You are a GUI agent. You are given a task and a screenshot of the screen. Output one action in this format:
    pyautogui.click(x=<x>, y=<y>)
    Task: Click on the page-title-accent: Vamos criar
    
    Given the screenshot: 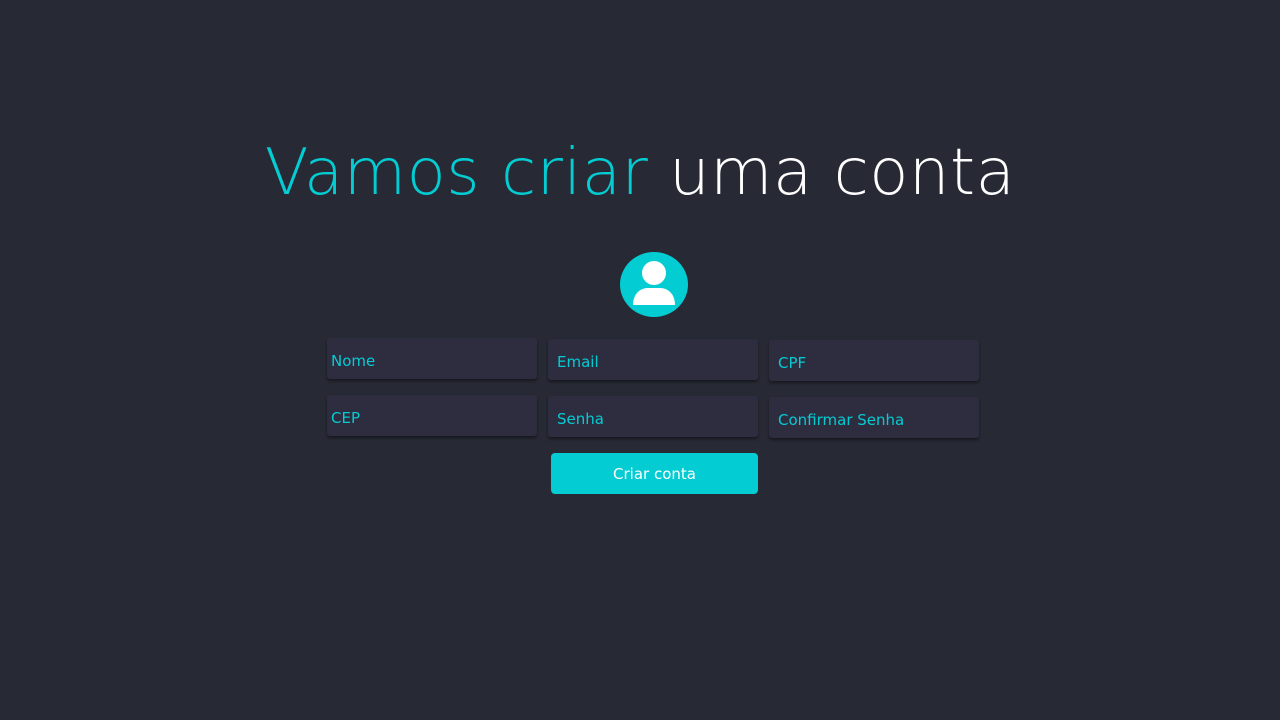 What is the action you would take?
    pyautogui.click(x=456, y=173)
    